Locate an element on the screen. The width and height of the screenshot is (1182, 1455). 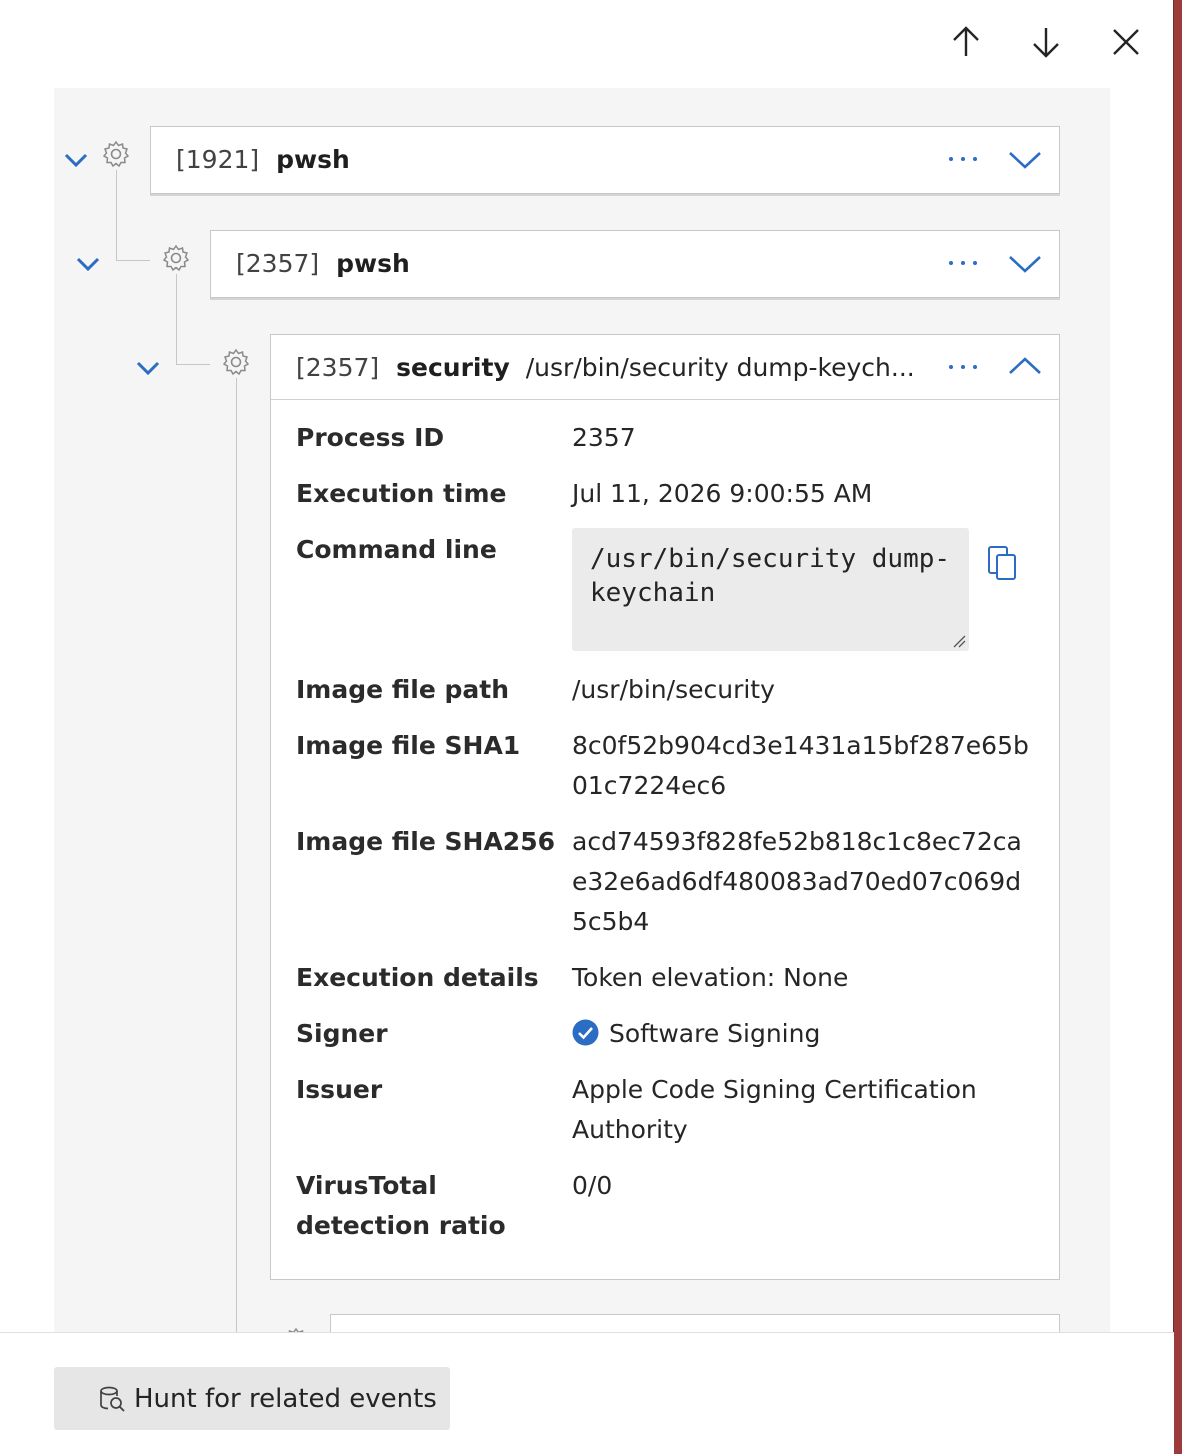
detail-value: 2357 is located at coordinates (604, 437).